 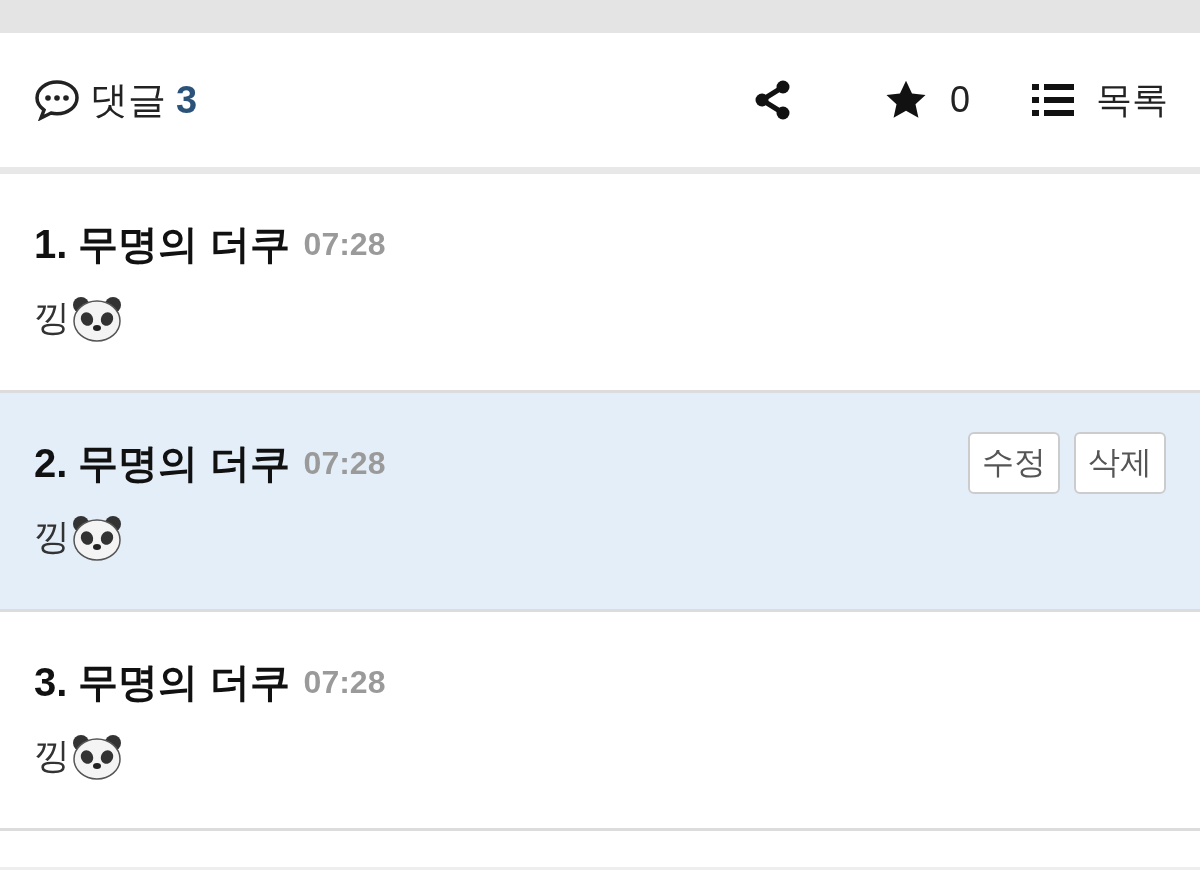 What do you see at coordinates (1100, 100) in the screenshot?
I see `list-button: 목록` at bounding box center [1100, 100].